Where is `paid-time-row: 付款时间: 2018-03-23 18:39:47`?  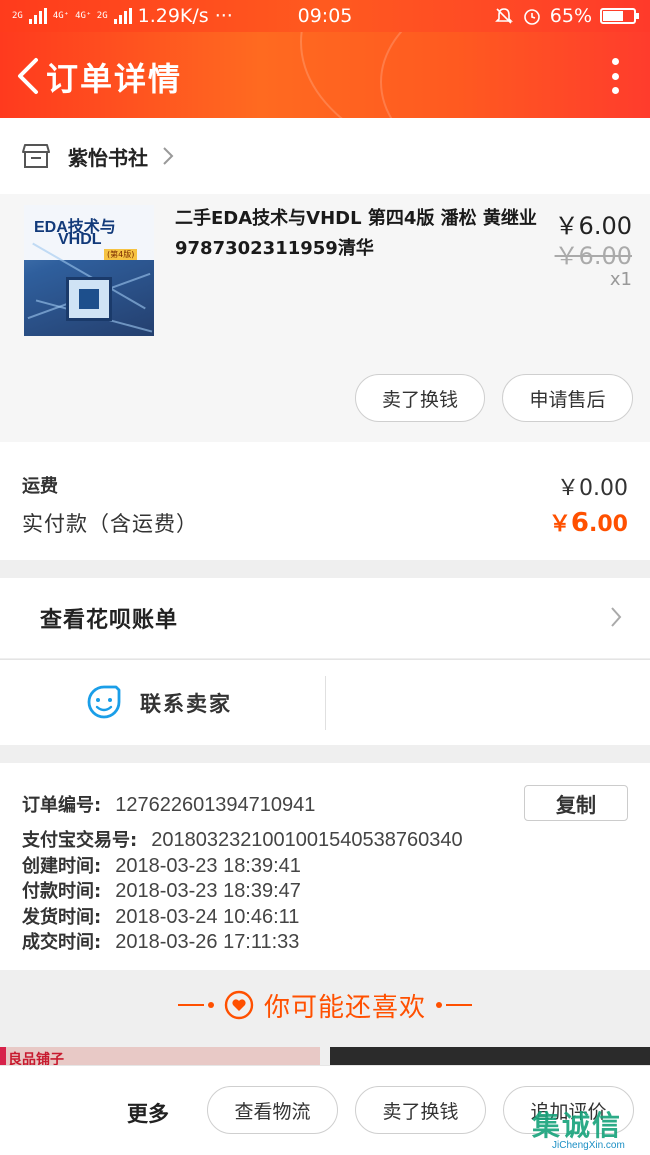 paid-time-row: 付款时间: 2018-03-23 18:39:47 is located at coordinates (161, 890).